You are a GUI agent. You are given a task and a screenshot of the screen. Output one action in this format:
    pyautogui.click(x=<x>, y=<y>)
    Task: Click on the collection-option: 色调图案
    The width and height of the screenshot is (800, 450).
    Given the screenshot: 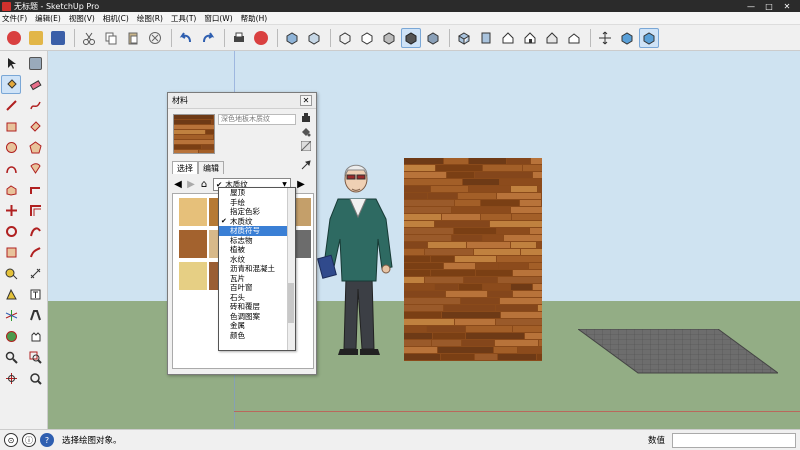 What is the action you would take?
    pyautogui.click(x=257, y=317)
    